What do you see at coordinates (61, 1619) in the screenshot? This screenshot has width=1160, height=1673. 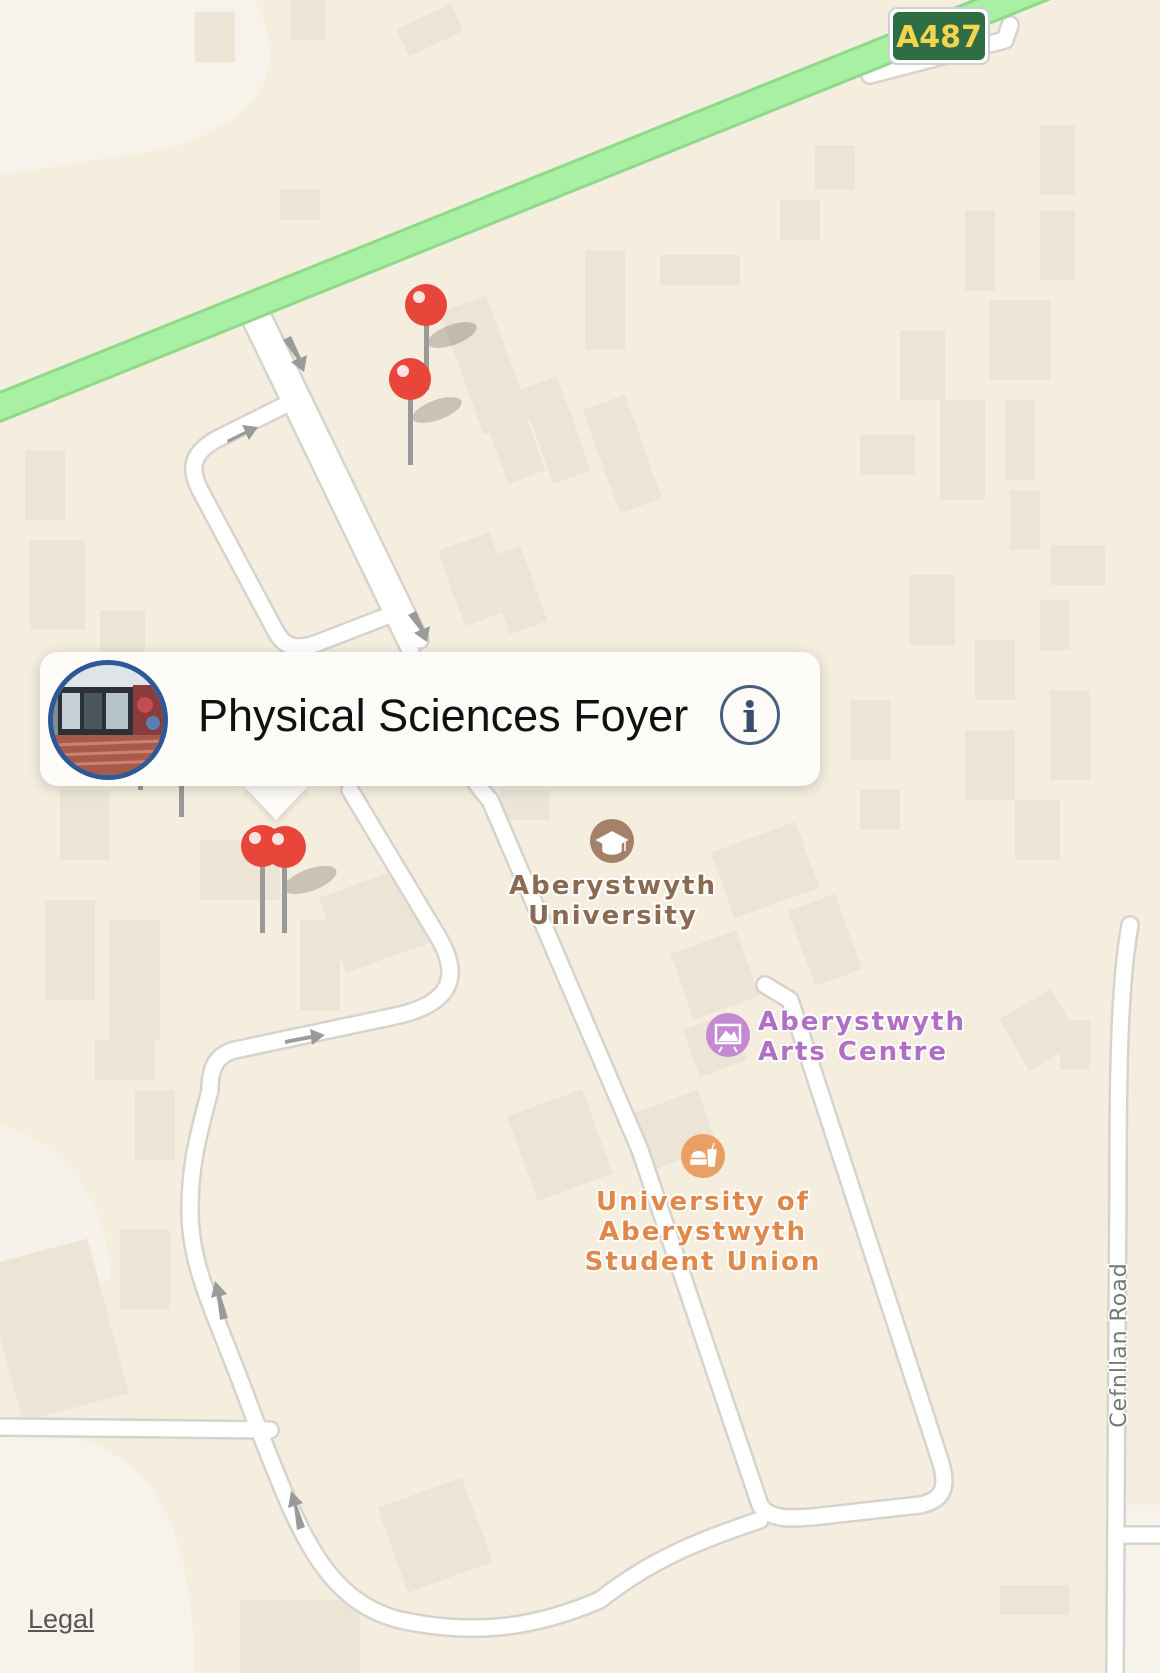 I see `legal-link: Legal` at bounding box center [61, 1619].